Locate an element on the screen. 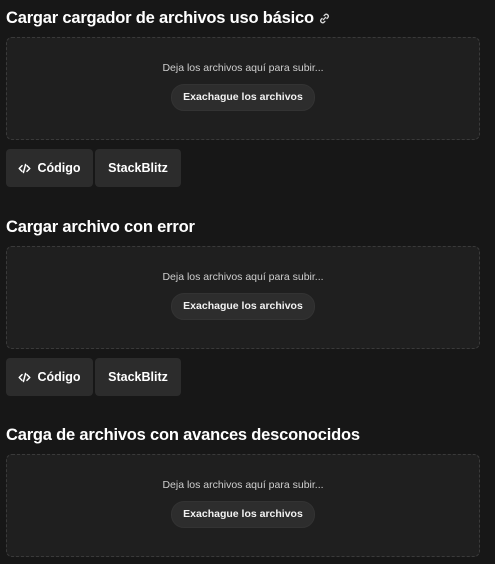  section-title: Cargar cargador de archivos uso básico is located at coordinates (243, 18).